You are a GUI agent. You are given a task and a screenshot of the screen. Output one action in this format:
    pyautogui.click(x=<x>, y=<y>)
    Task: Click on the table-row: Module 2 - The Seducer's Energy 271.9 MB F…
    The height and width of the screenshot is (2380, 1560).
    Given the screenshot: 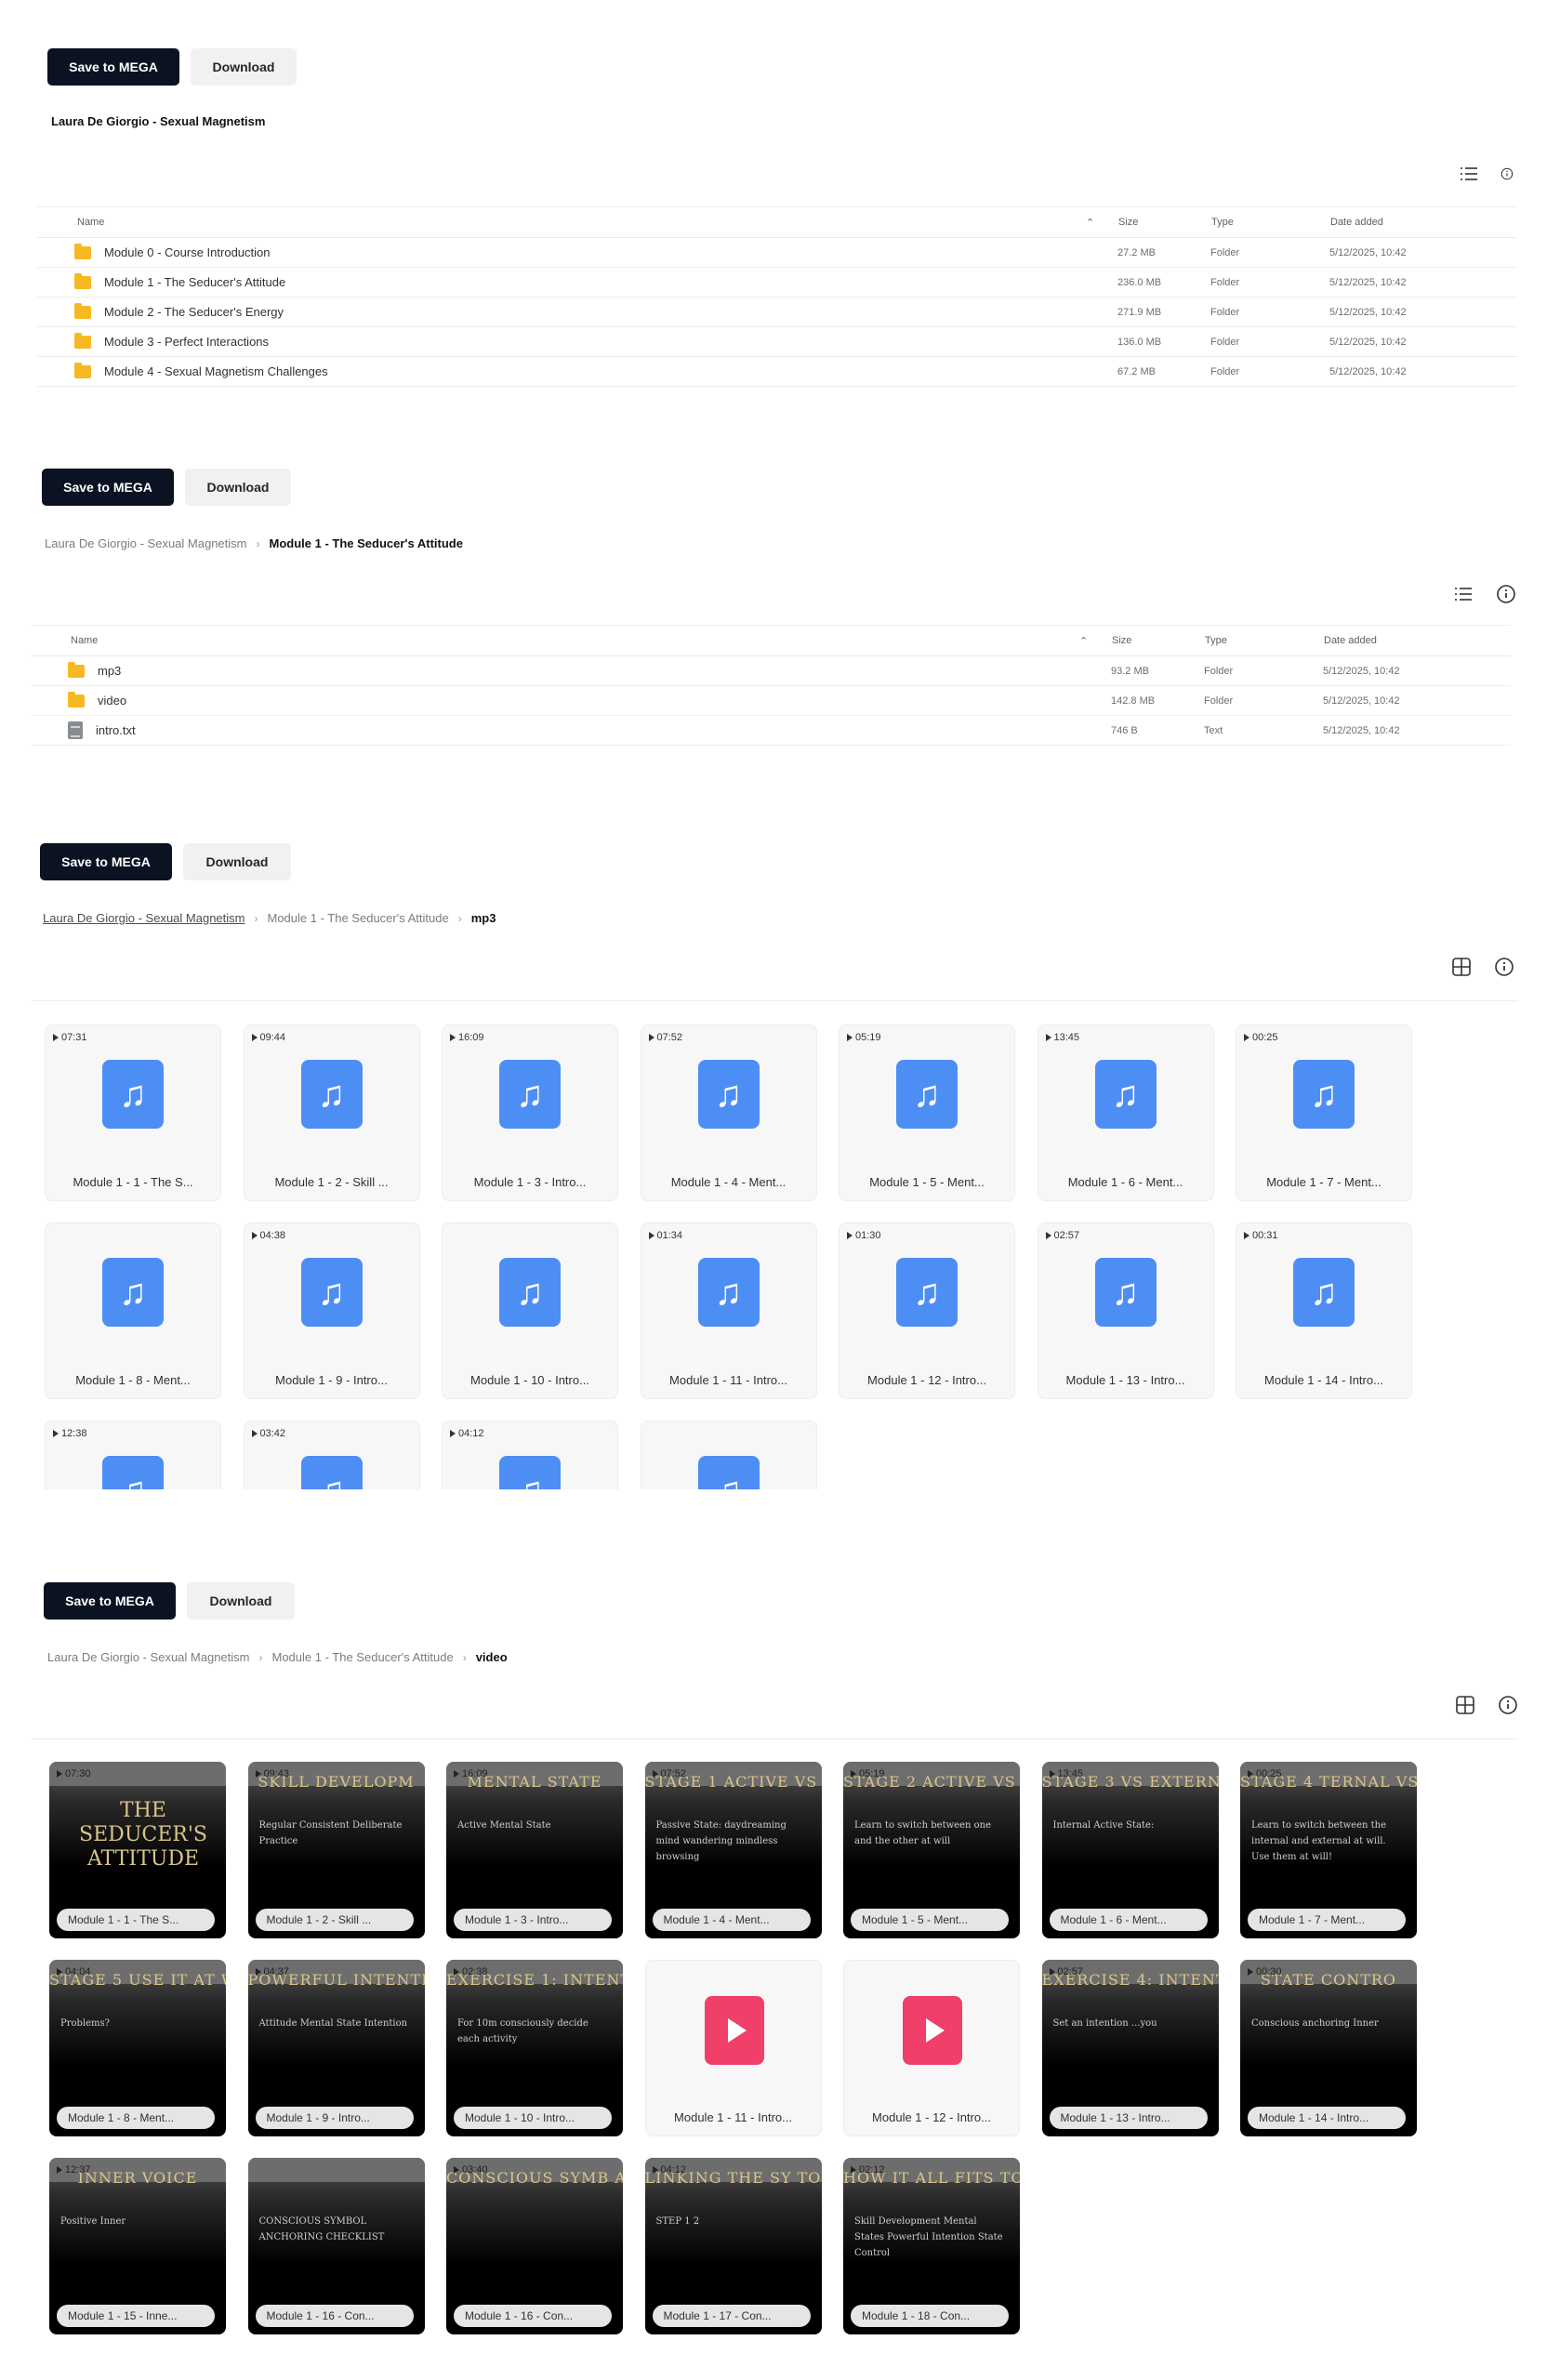 What is the action you would take?
    pyautogui.click(x=777, y=312)
    